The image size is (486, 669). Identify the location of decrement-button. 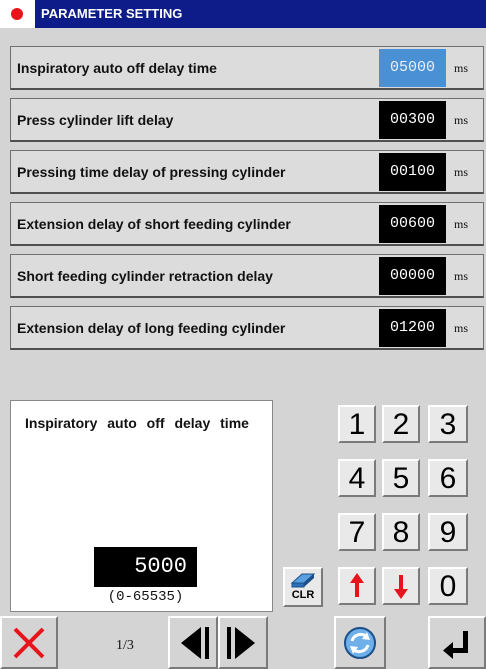
(401, 586).